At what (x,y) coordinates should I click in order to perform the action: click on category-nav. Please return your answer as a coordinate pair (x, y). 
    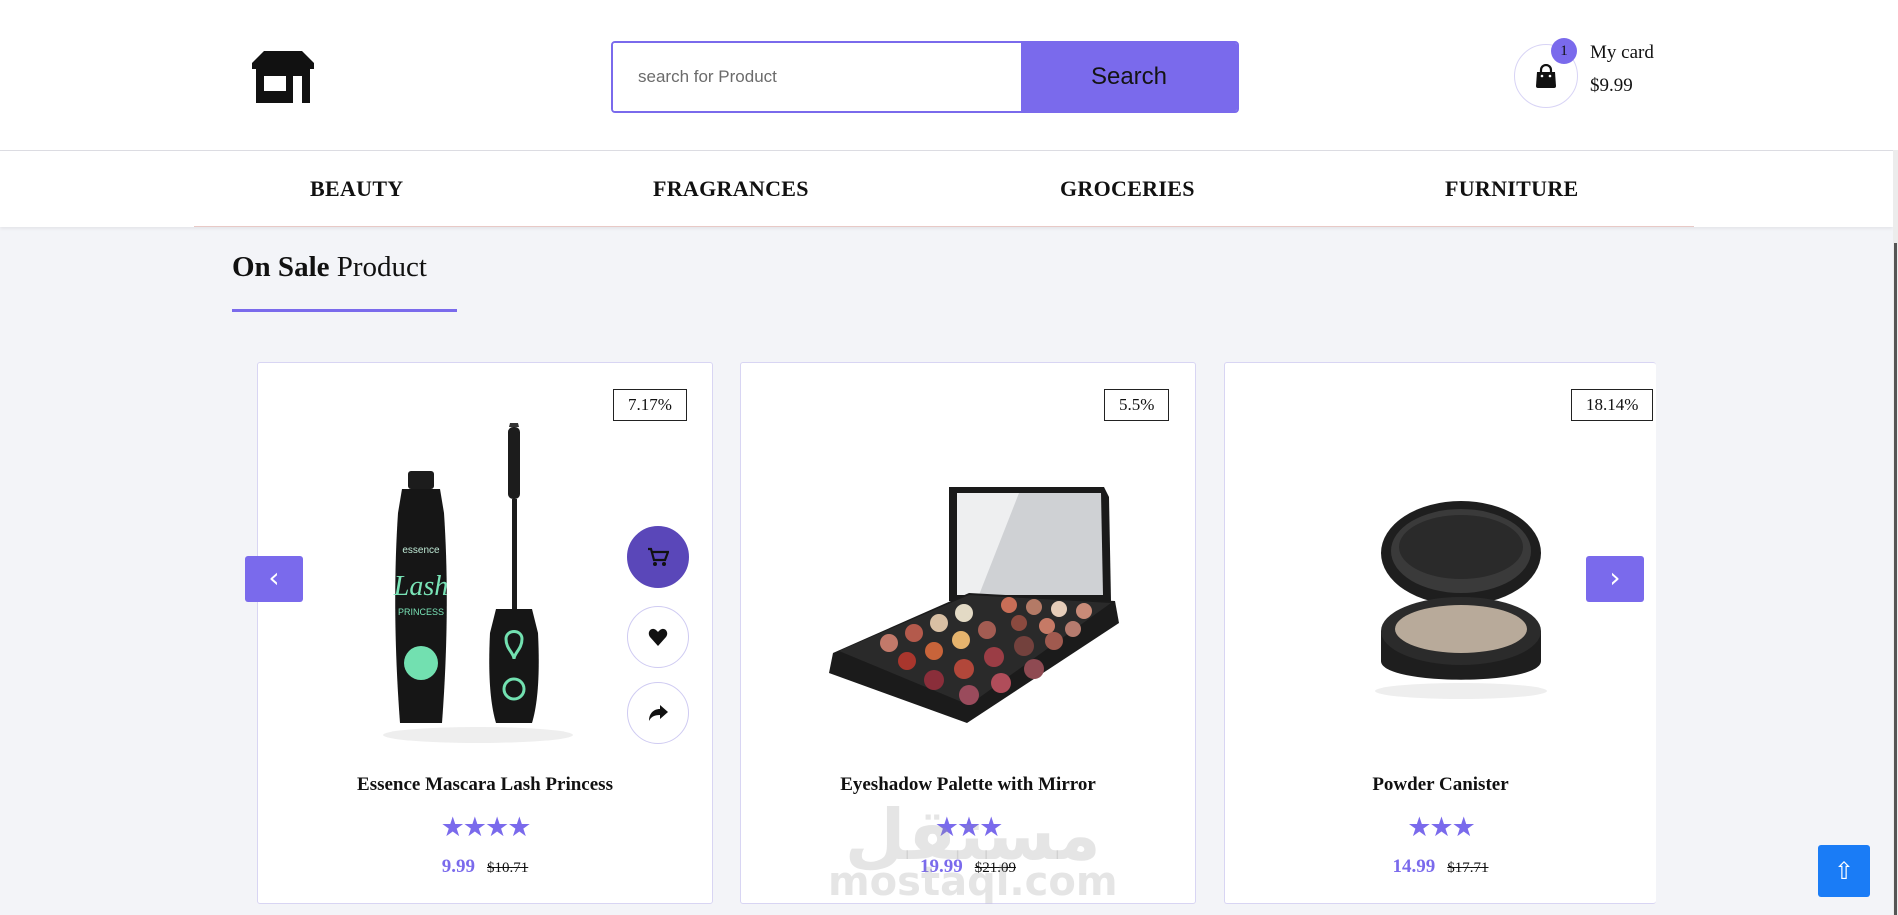
    Looking at the image, I should click on (946, 189).